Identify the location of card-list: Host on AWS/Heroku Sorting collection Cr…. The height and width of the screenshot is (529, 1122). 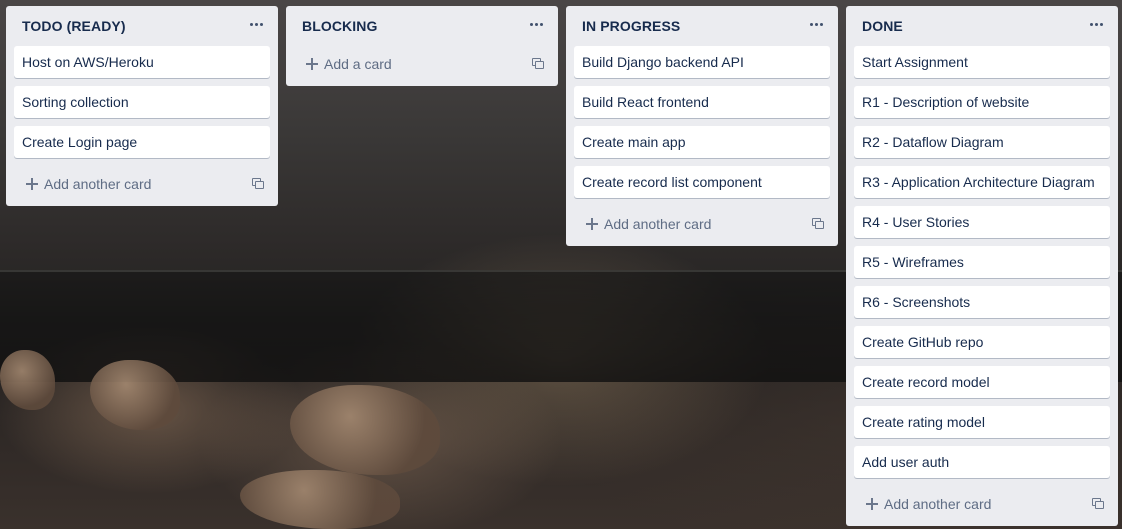
(142, 102).